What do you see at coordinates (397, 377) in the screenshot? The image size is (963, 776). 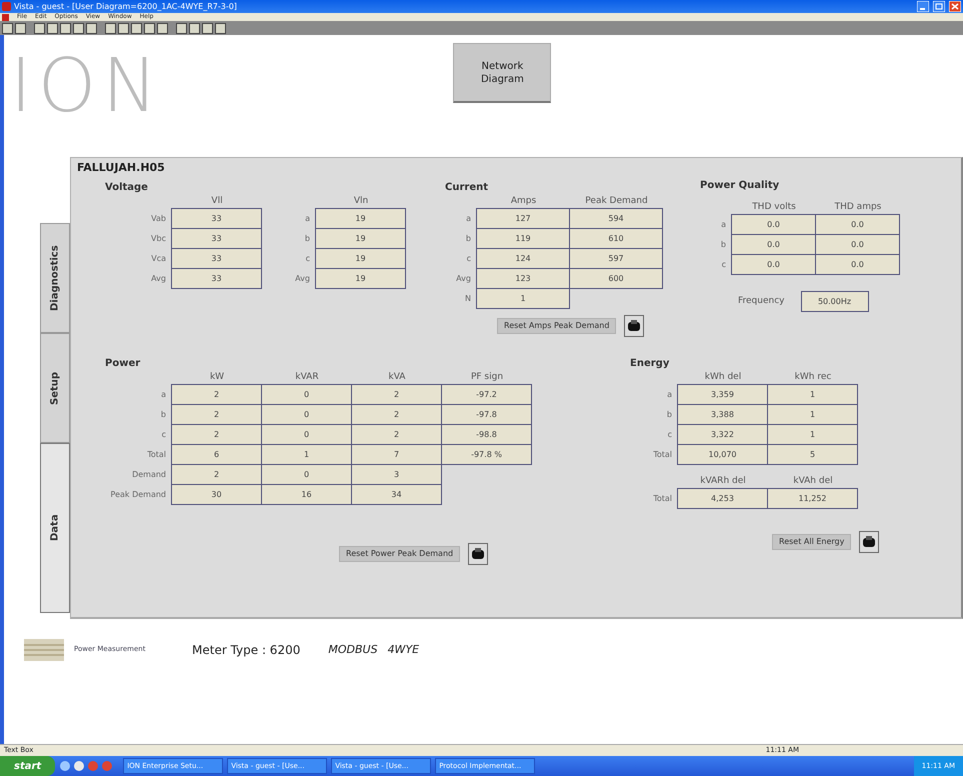 I see `column-header: kVA` at bounding box center [397, 377].